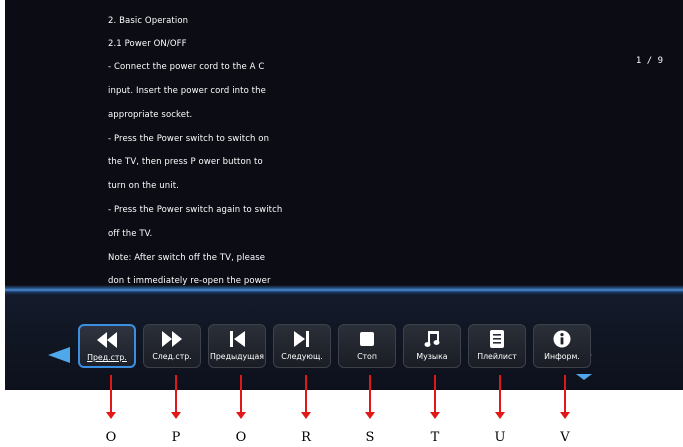 The width and height of the screenshot is (683, 447). What do you see at coordinates (107, 357) in the screenshot?
I see `button-label: Пред.стр.` at bounding box center [107, 357].